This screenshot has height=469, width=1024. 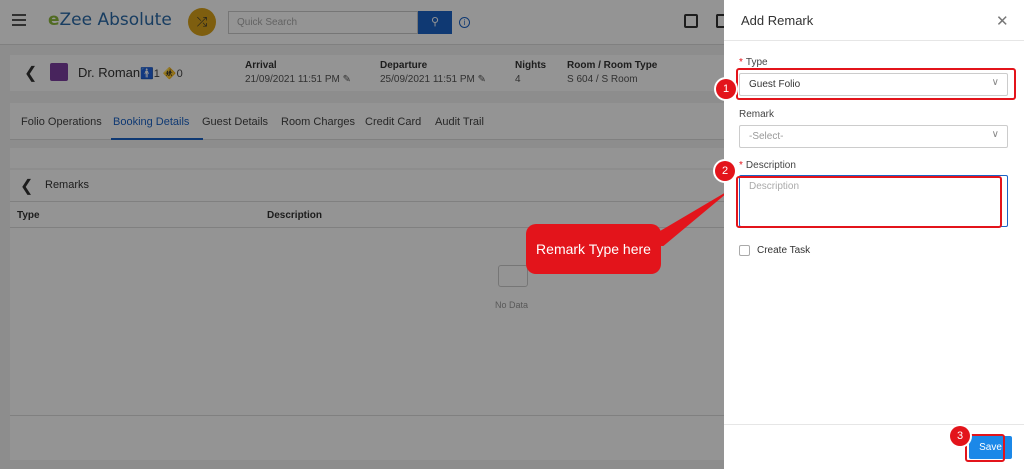 What do you see at coordinates (744, 250) in the screenshot?
I see `create-task-checkbox` at bounding box center [744, 250].